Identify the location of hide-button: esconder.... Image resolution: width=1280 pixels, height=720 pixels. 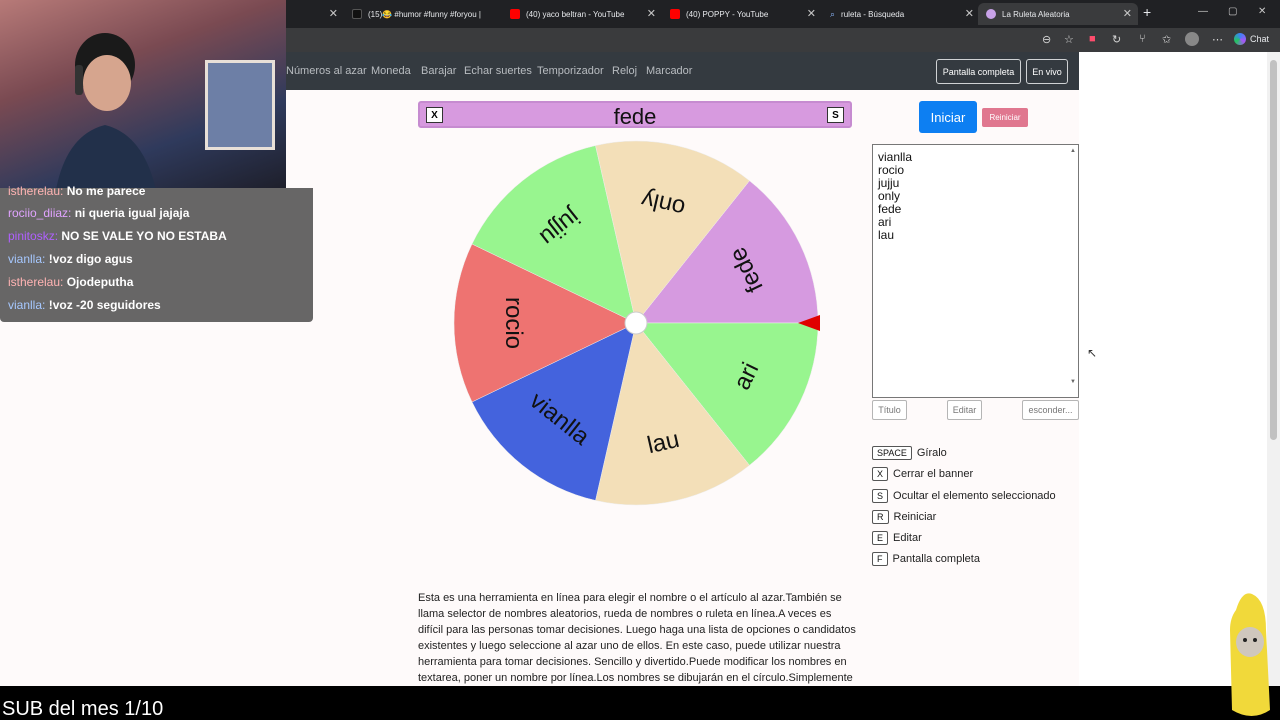
(1050, 410).